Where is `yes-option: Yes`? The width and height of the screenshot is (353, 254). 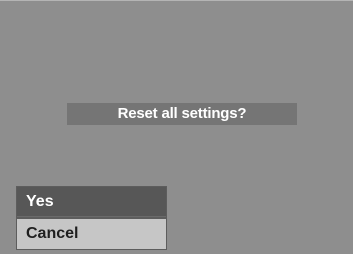
yes-option: Yes is located at coordinates (91, 202).